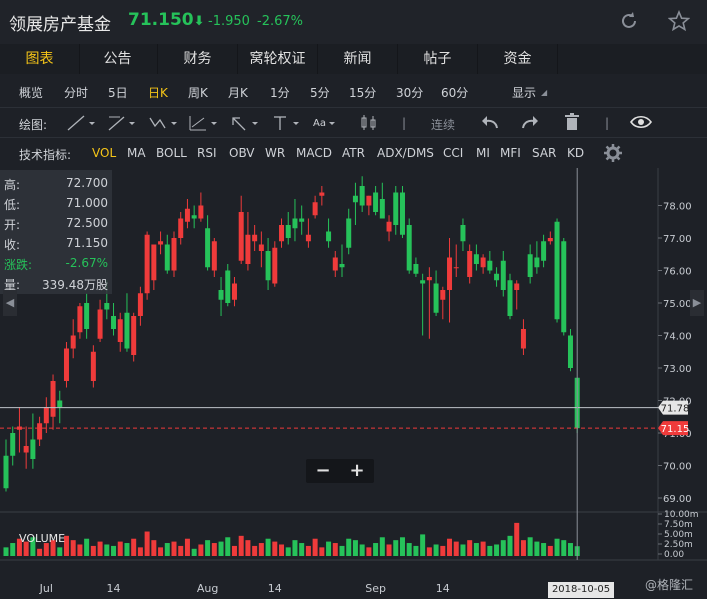  Describe the element at coordinates (678, 525) in the screenshot. I see `vol-tick-label: 7.50m` at that location.